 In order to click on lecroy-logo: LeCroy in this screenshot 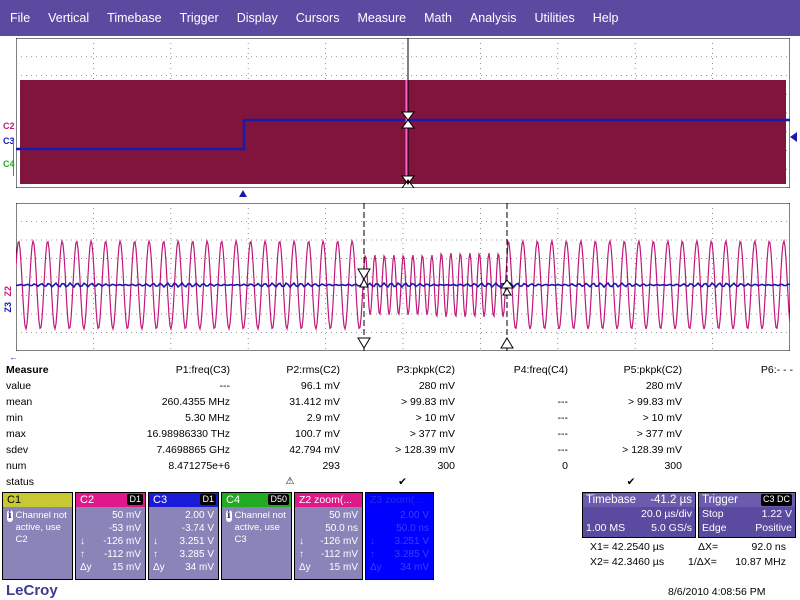, I will do `click(32, 590)`.